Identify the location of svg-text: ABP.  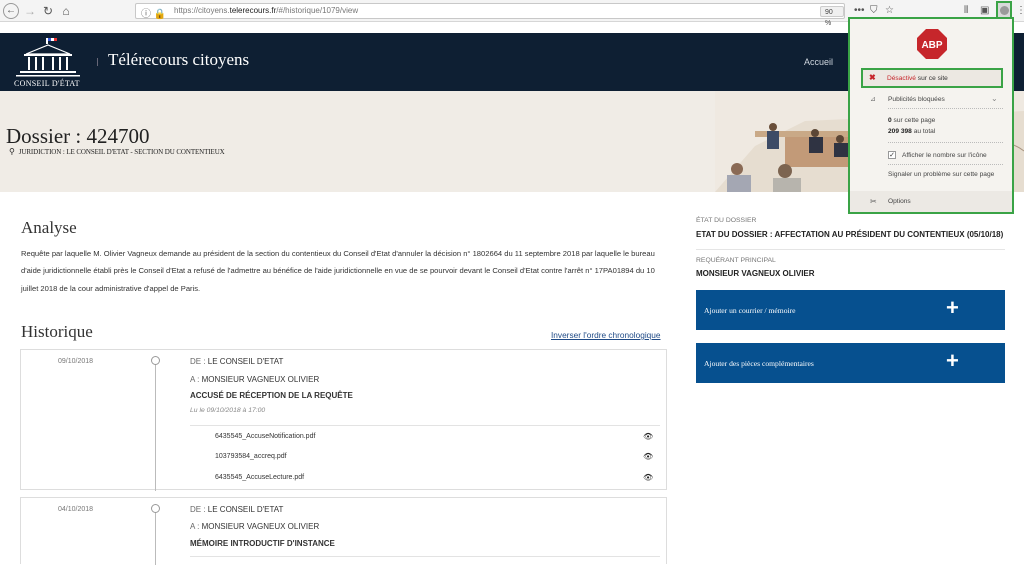
(931, 45).